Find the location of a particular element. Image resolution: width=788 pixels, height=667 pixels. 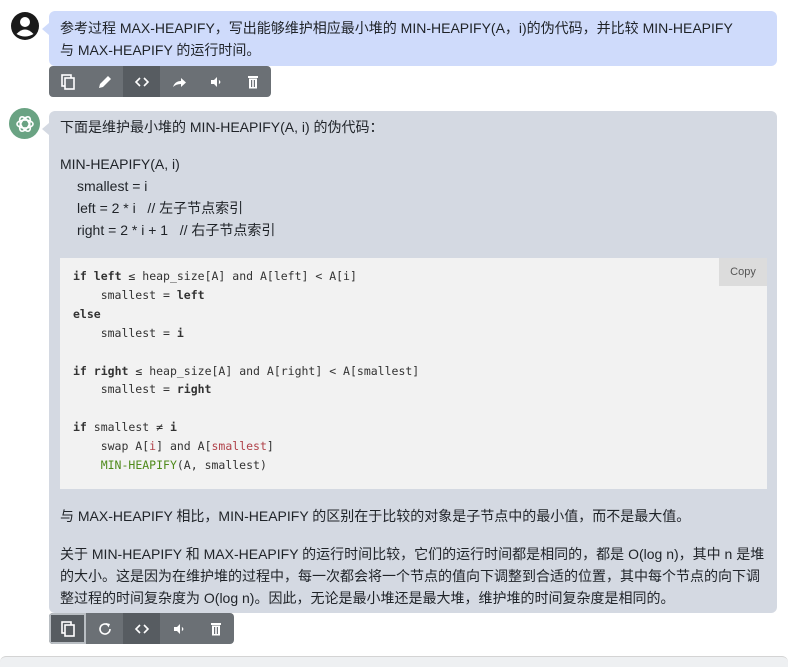

code-text: smallest ≠ is located at coordinates (128, 427).